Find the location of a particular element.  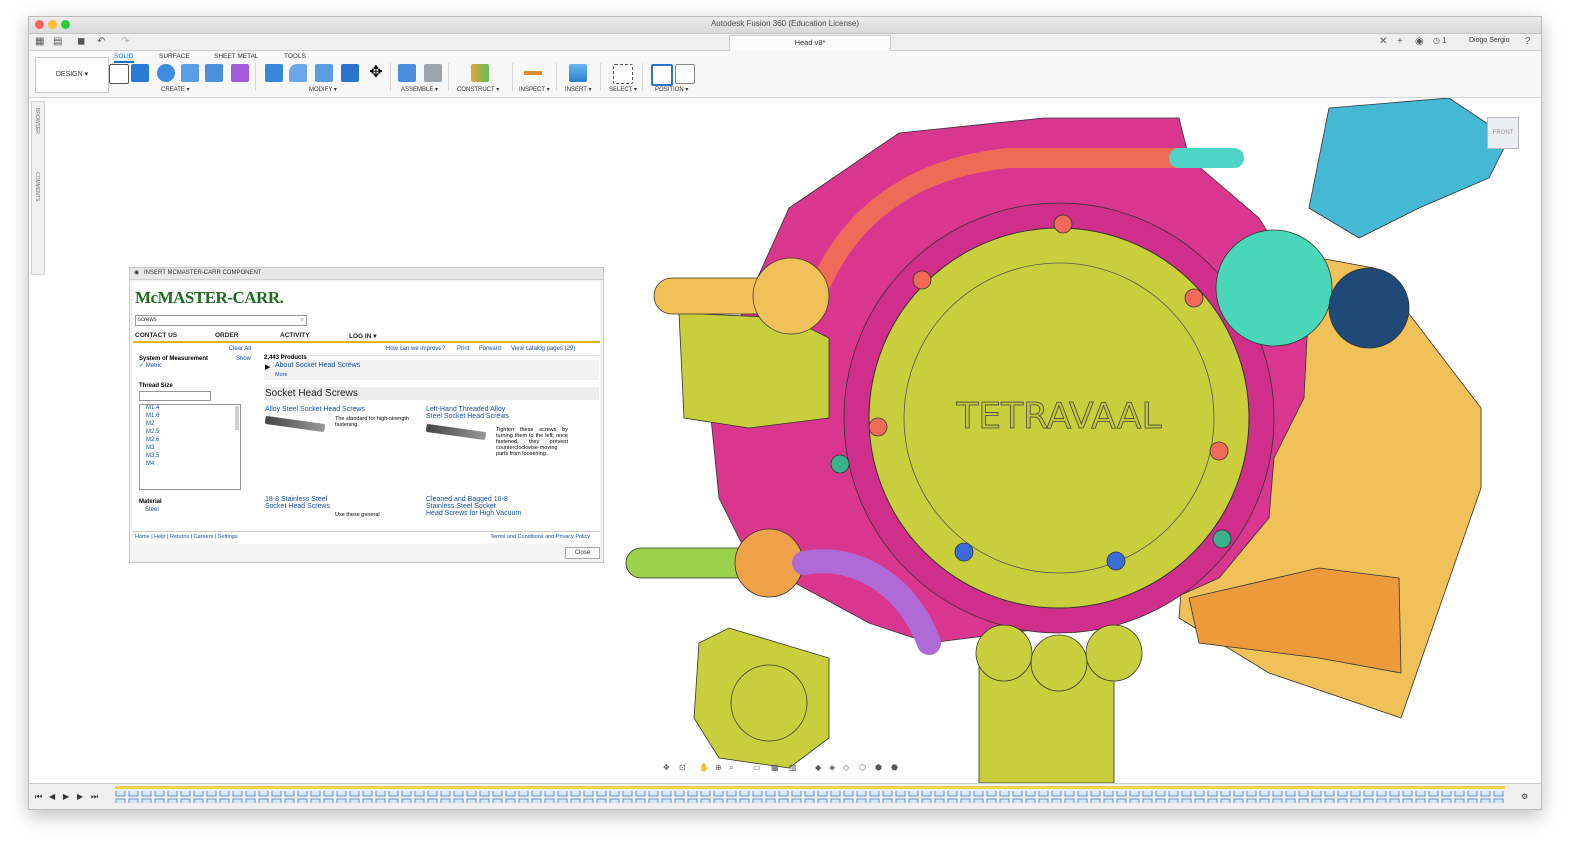

extrude-icon is located at coordinates (140, 73).